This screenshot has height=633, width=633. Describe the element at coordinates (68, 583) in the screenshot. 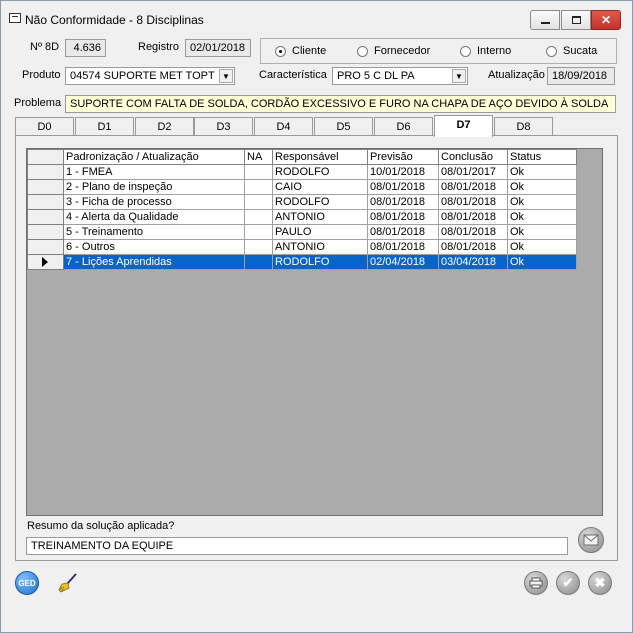

I see `clear-button` at that location.